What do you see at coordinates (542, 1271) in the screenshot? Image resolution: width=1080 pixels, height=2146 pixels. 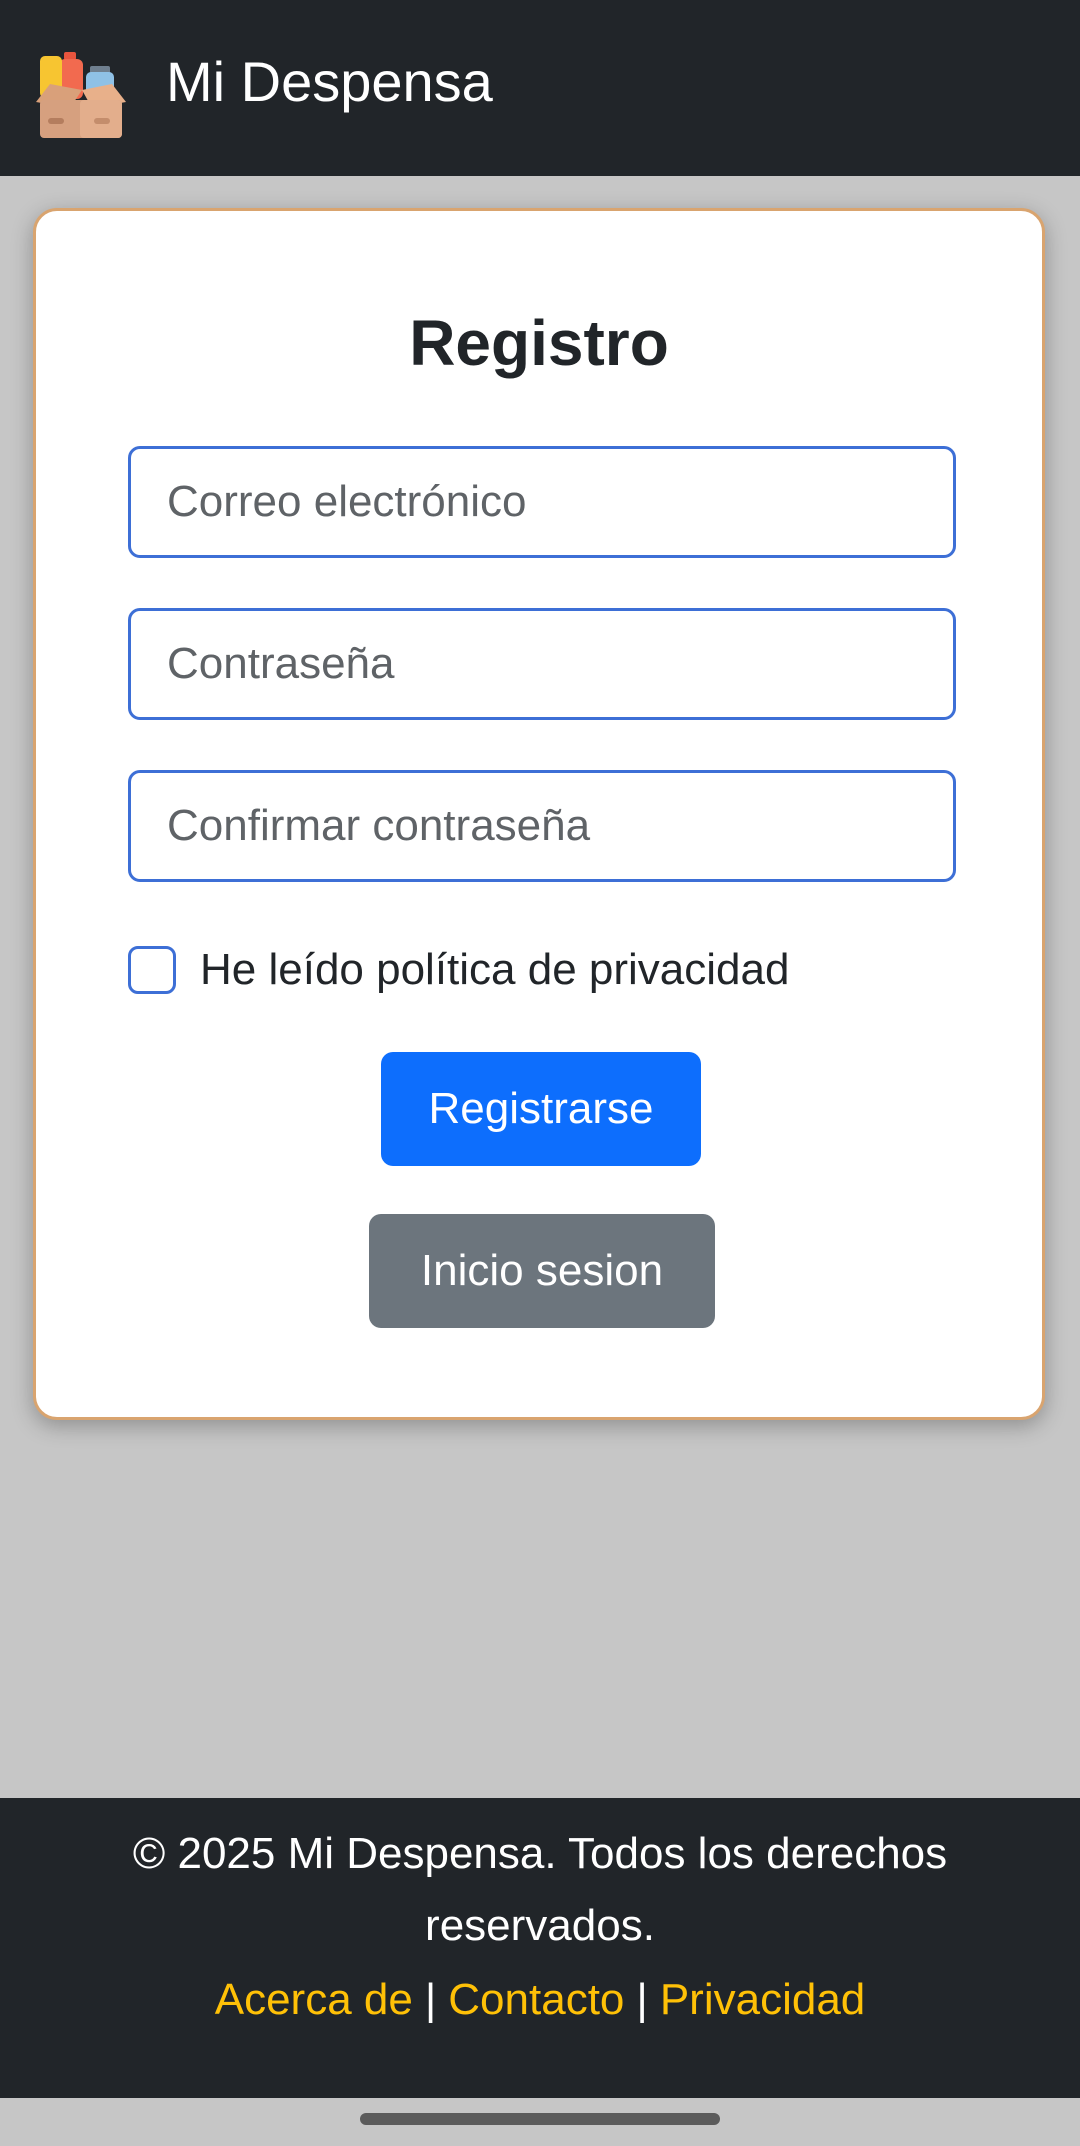 I see `login-button: Inicio sesion` at bounding box center [542, 1271].